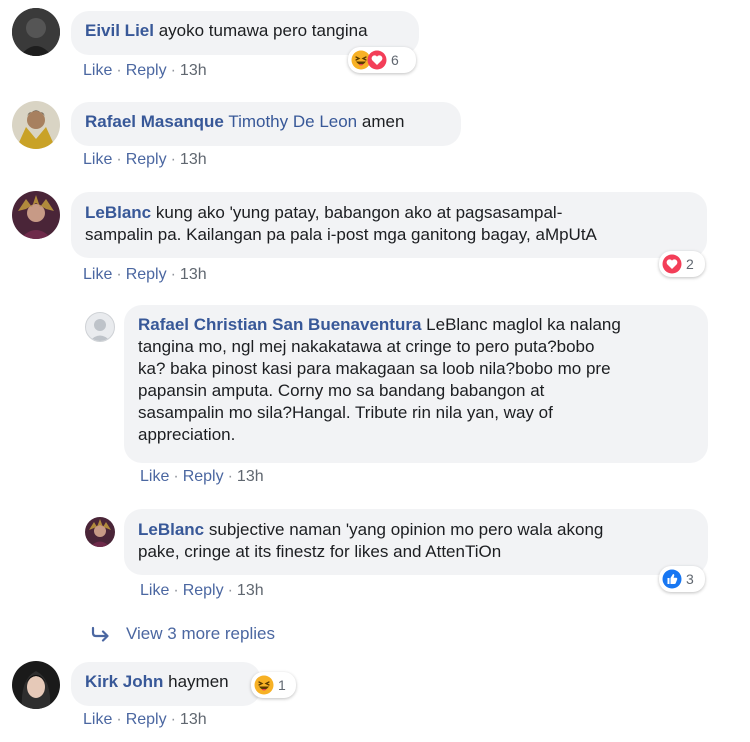 The width and height of the screenshot is (750, 742). I want to click on comment-author: Kirk John, so click(124, 681).